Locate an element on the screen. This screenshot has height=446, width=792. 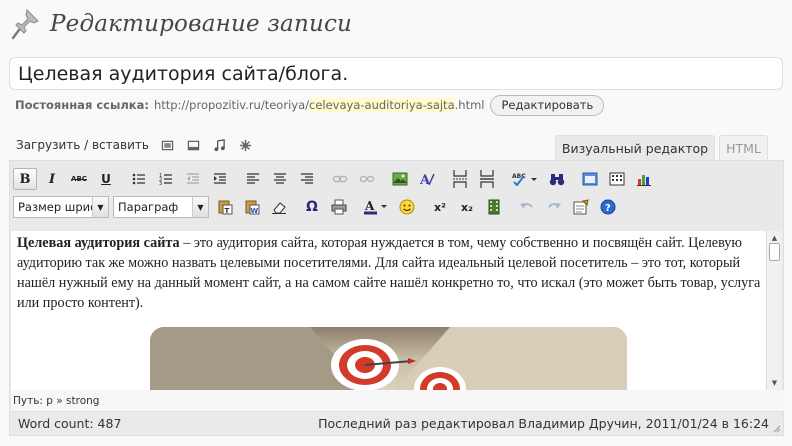
kitchen-sink-icon is located at coordinates (617, 179).